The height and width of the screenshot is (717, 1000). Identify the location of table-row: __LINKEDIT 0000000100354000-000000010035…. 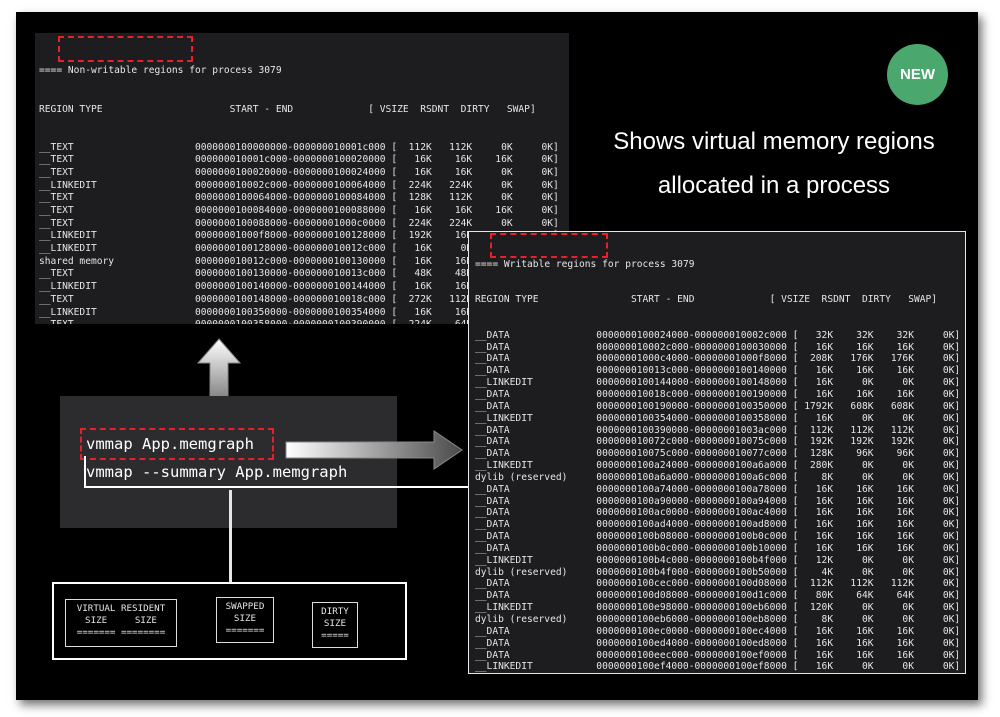
(718, 418).